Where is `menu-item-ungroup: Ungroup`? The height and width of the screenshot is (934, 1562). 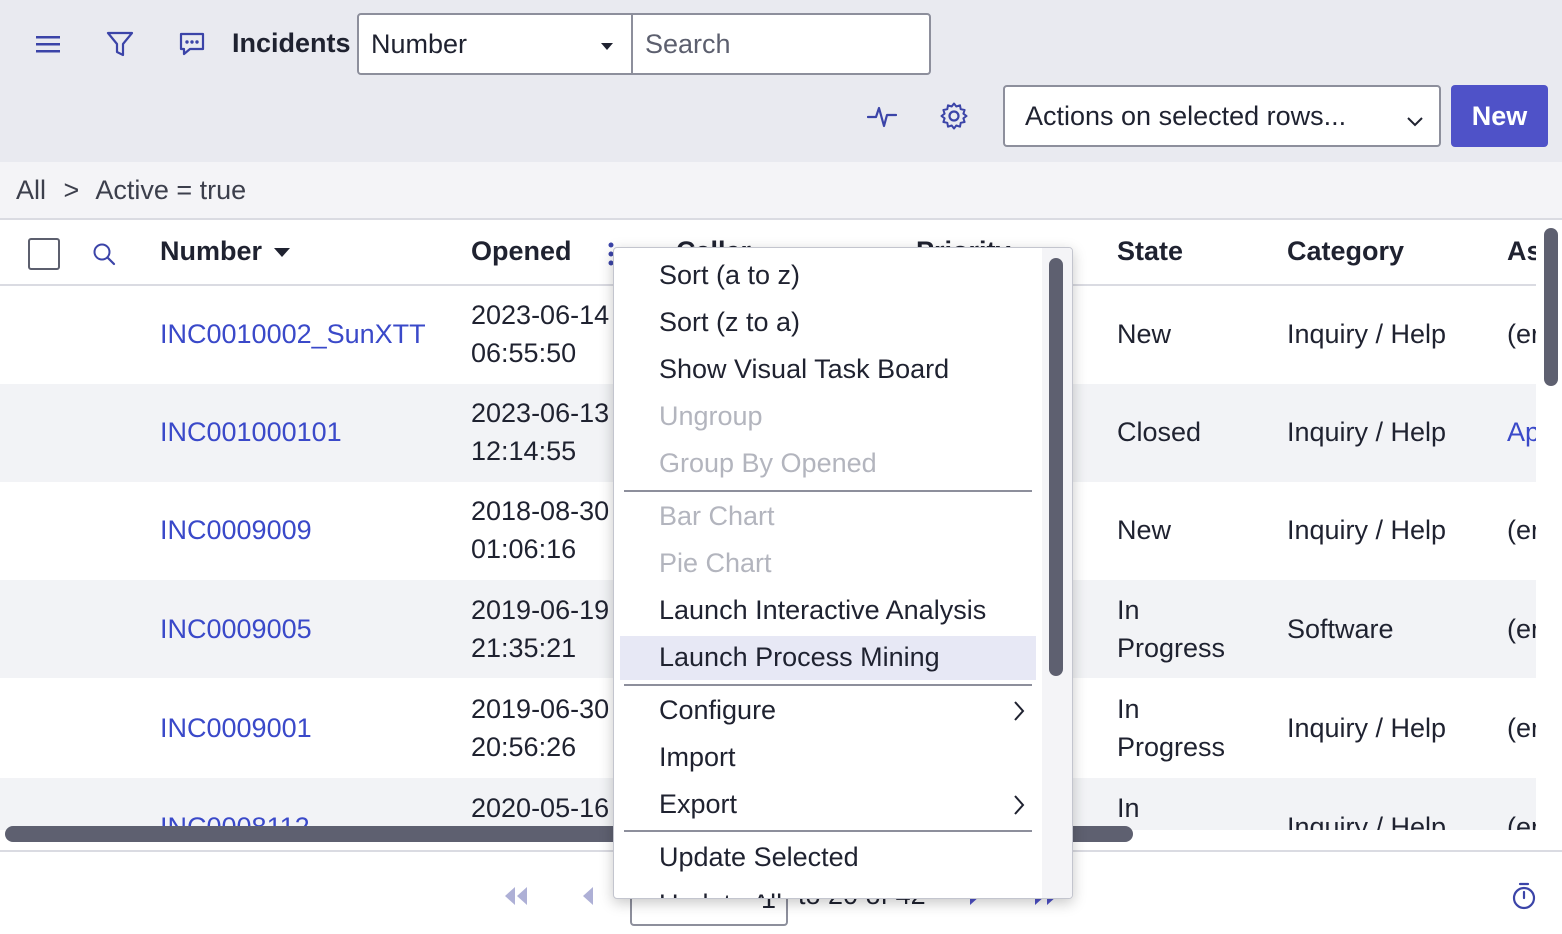 menu-item-ungroup: Ungroup is located at coordinates (711, 416).